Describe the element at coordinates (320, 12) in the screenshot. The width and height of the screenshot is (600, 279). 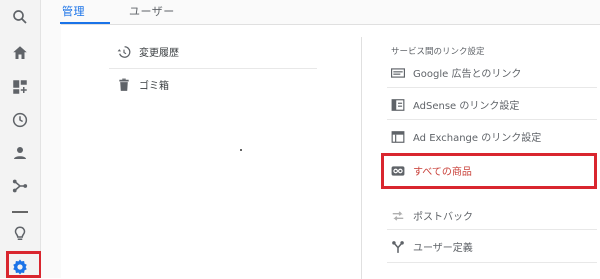
I see `tab-bar: 管理 ユーザー` at that location.